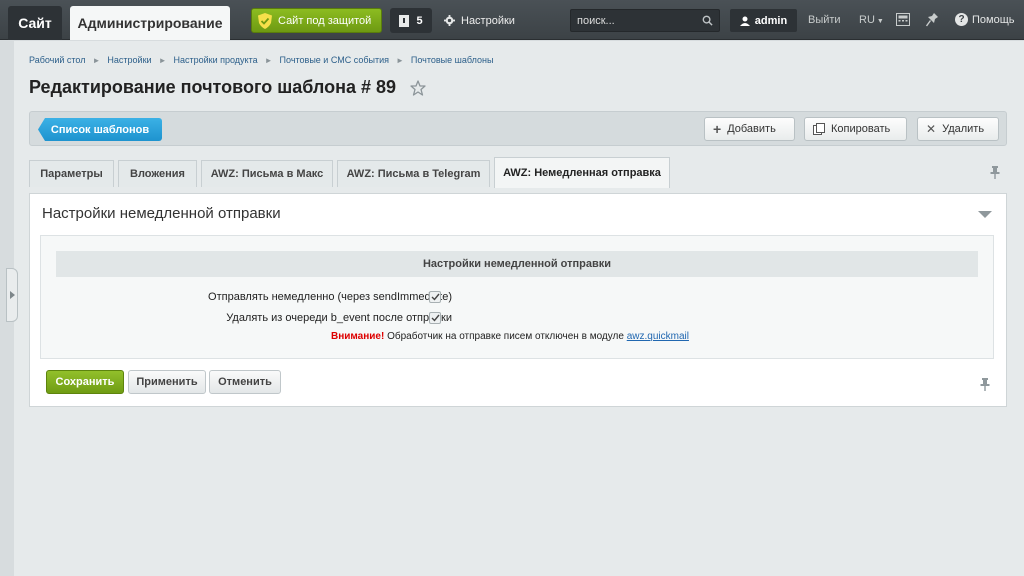 This screenshot has width=1024, height=576. Describe the element at coordinates (452, 60) in the screenshot. I see `breadcrumb-item: Почтовые шаблоны` at that location.